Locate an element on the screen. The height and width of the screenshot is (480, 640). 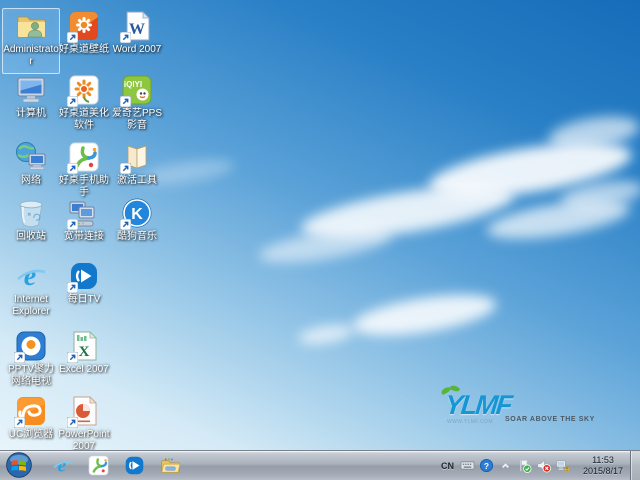
desktop-icon-word-2007: W Word 2007 is located at coordinates (137, 41).